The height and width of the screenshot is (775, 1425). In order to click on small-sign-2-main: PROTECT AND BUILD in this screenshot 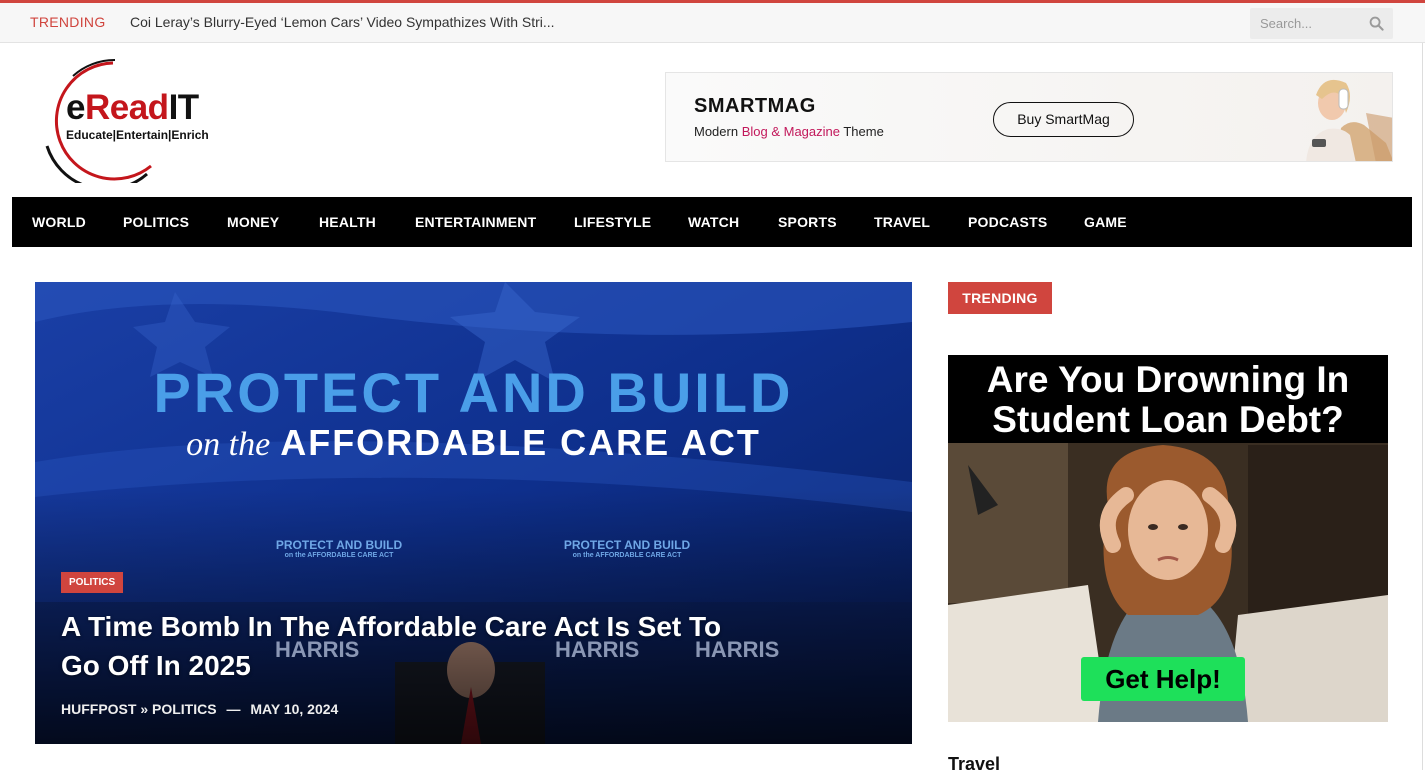, I will do `click(627, 545)`.